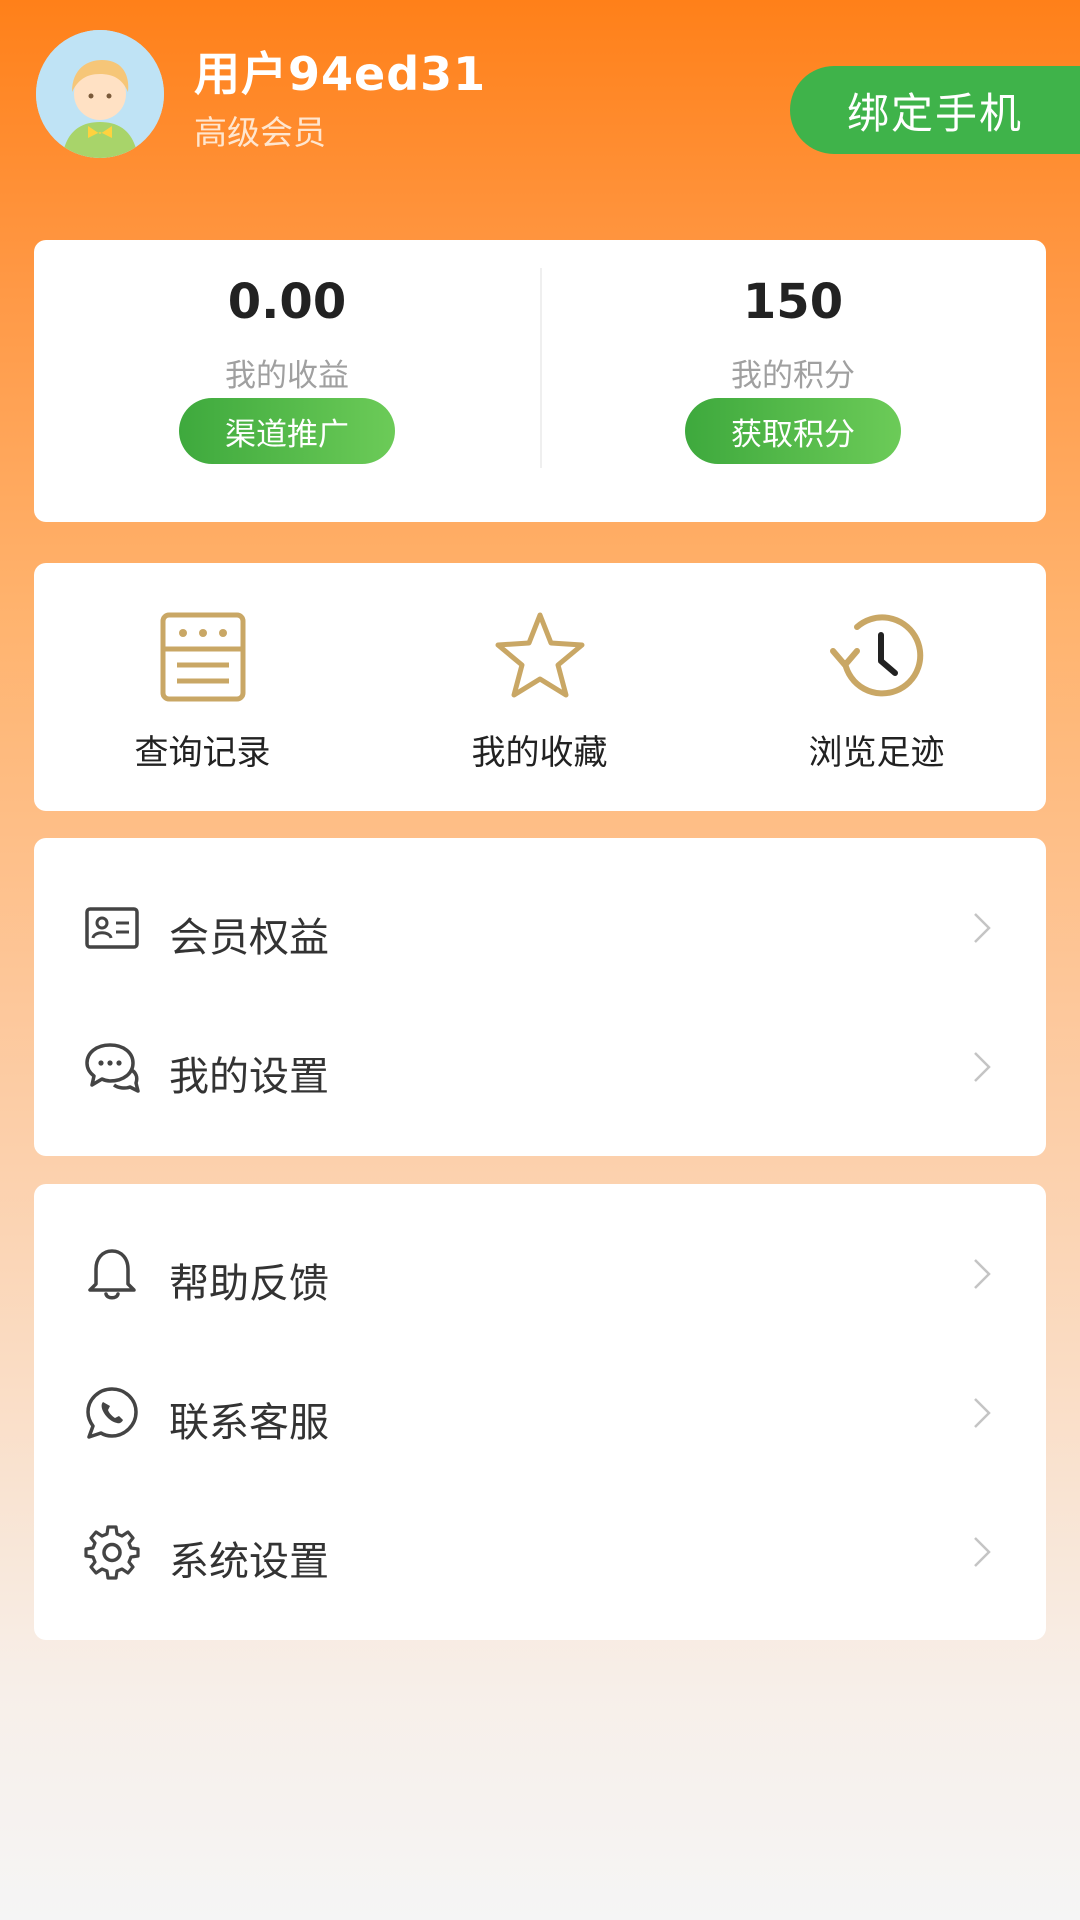  What do you see at coordinates (260, 132) in the screenshot?
I see `member-level: 高级会员` at bounding box center [260, 132].